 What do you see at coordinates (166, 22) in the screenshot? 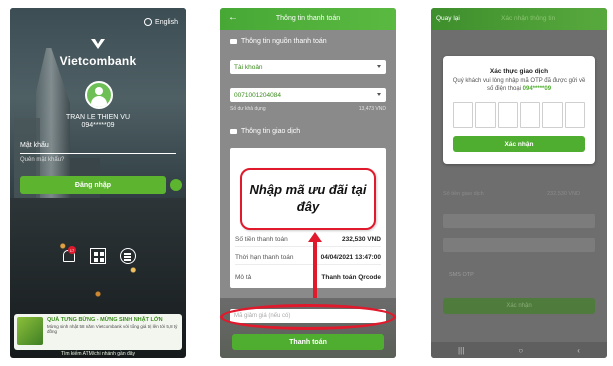
I see `language-label: English` at bounding box center [166, 22].